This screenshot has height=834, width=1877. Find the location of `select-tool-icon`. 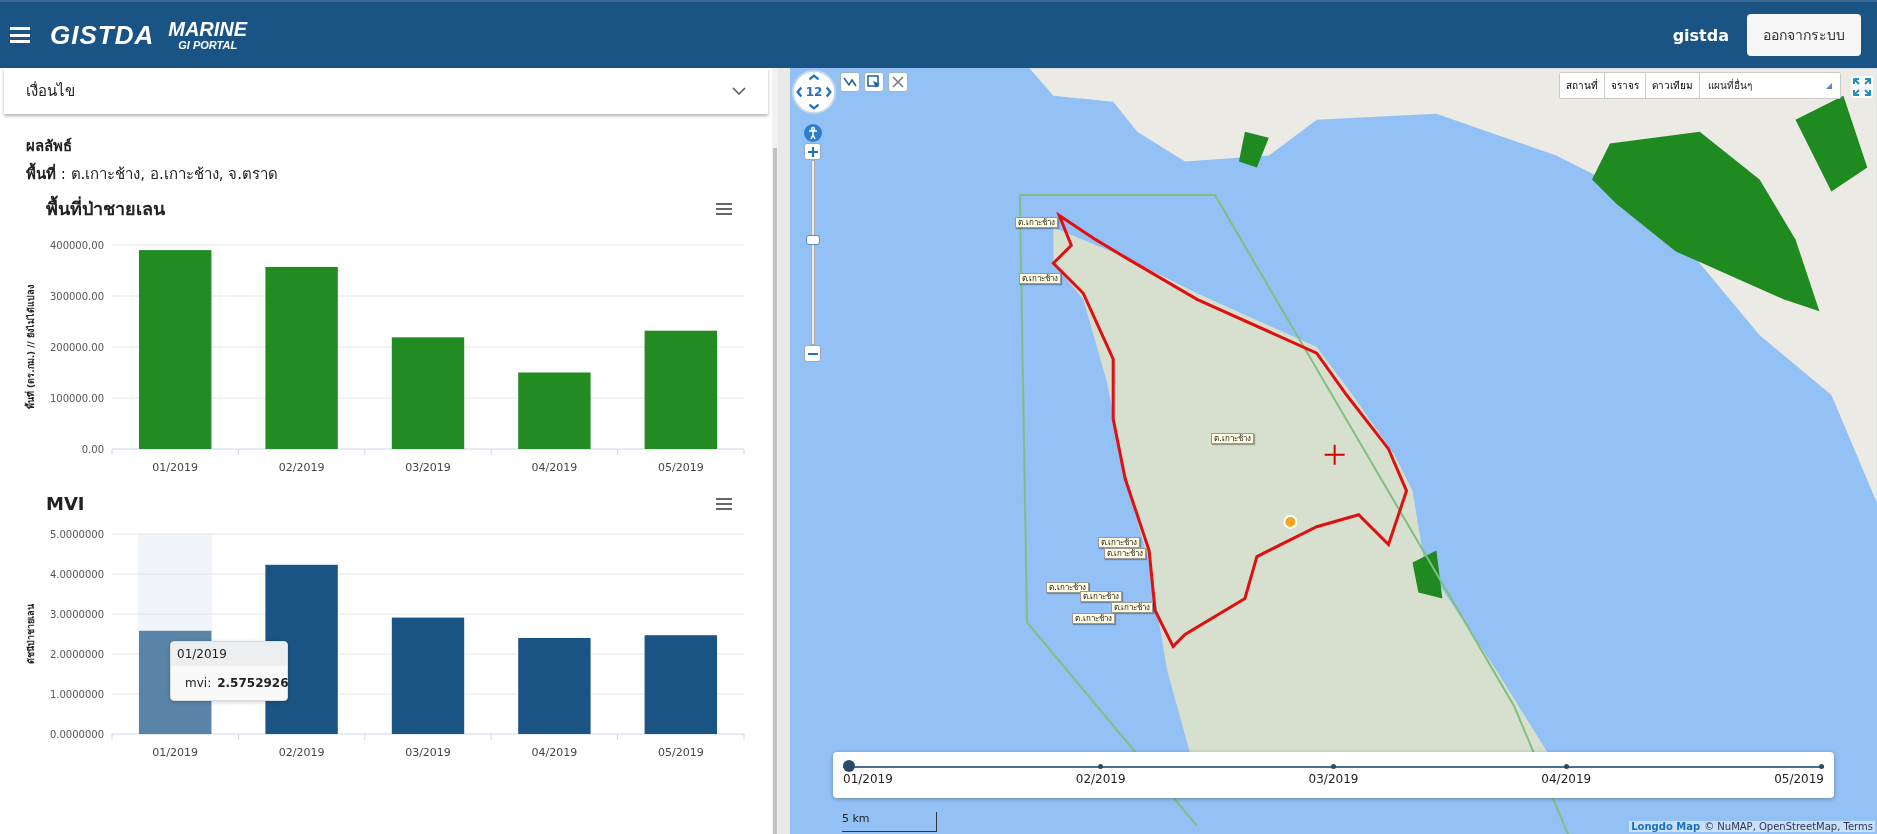

select-tool-icon is located at coordinates (874, 82).